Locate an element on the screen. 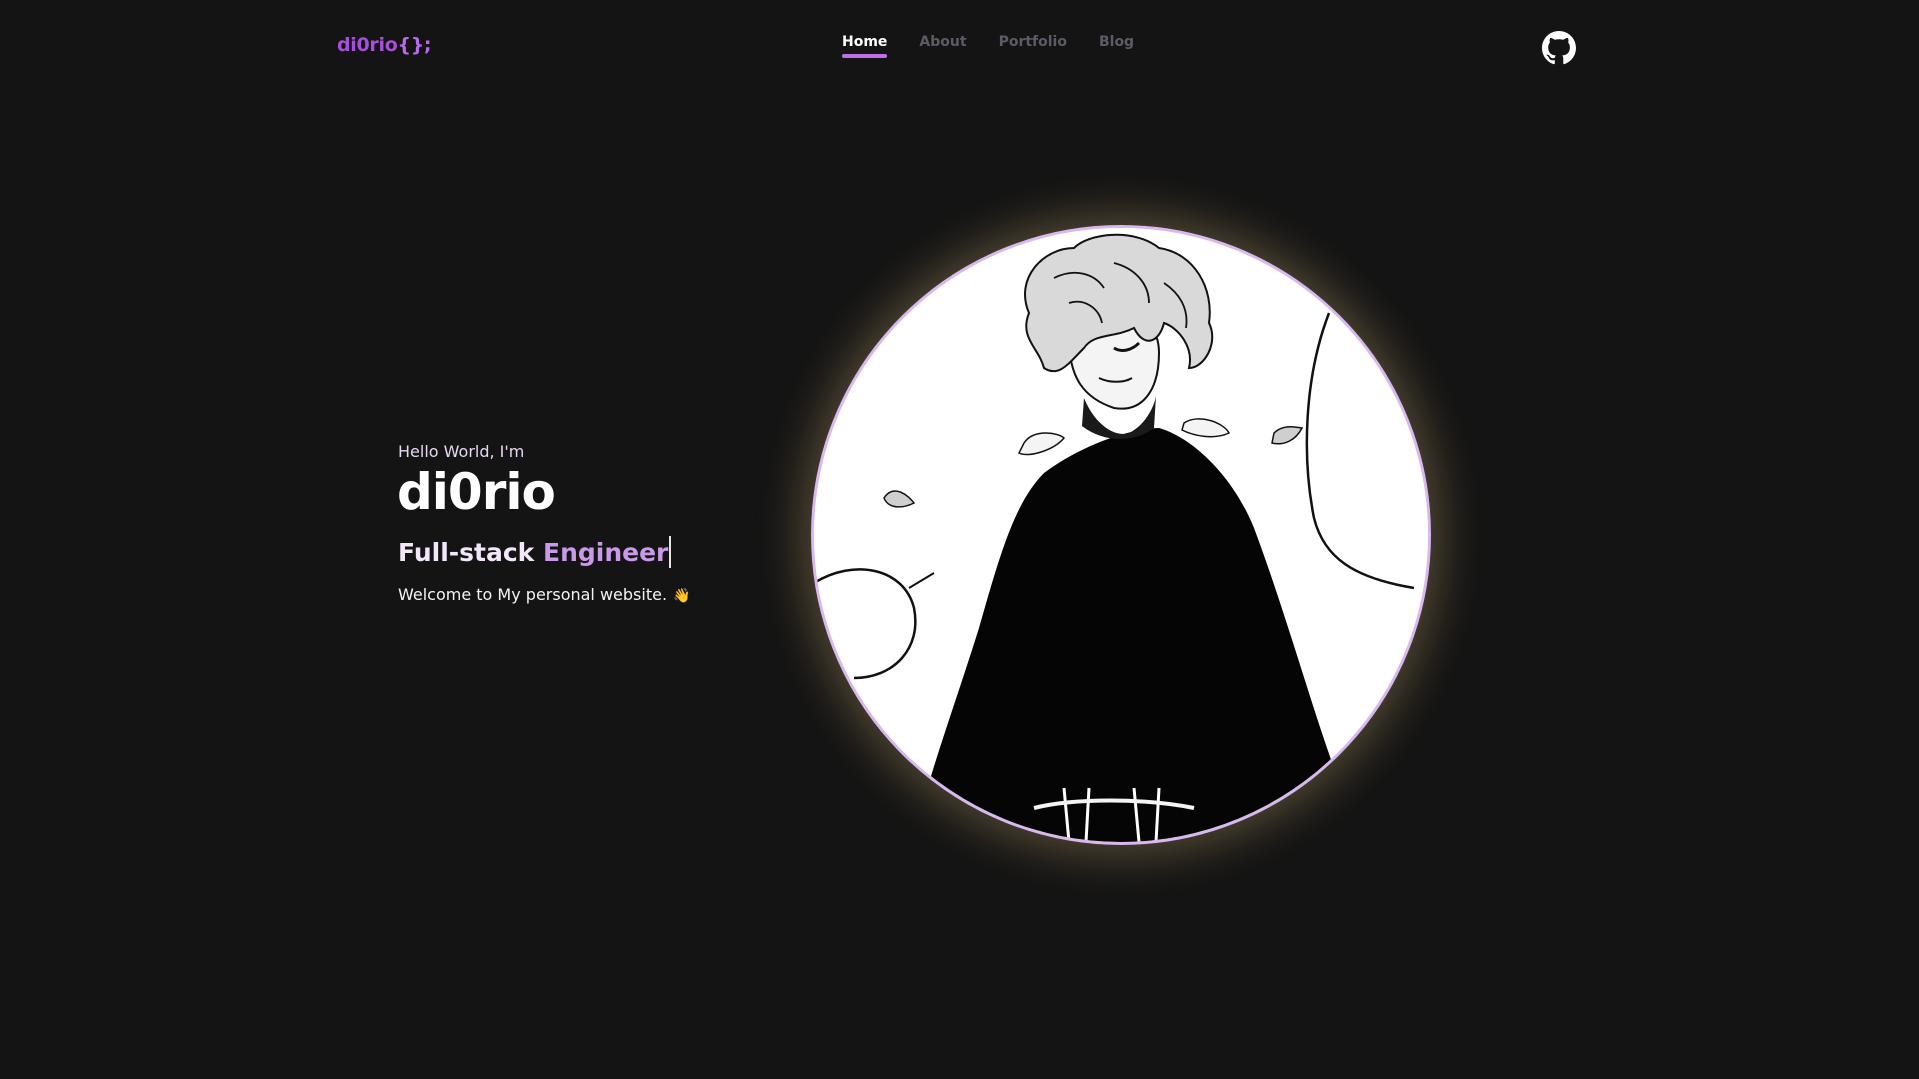  nav-portfolio: Portfolio is located at coordinates (1033, 46).